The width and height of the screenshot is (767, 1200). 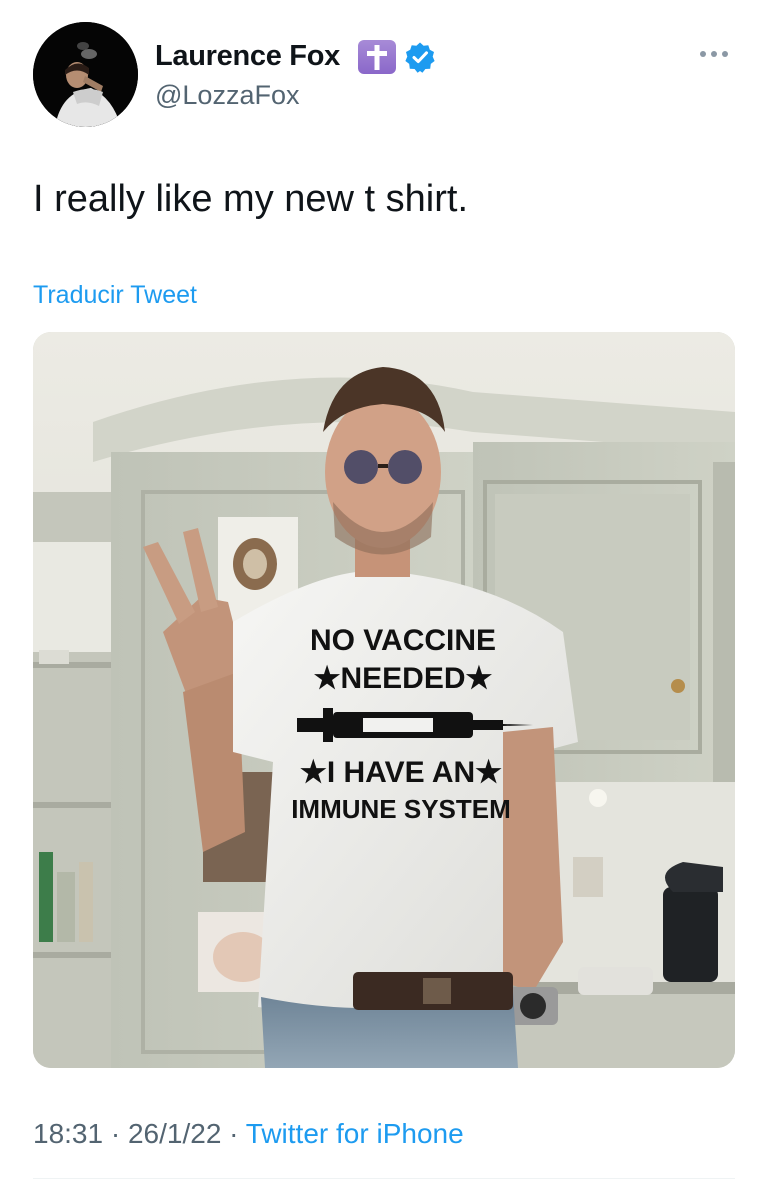 I want to click on shirt-print-line2: ★NEEDED★, so click(x=403, y=678).